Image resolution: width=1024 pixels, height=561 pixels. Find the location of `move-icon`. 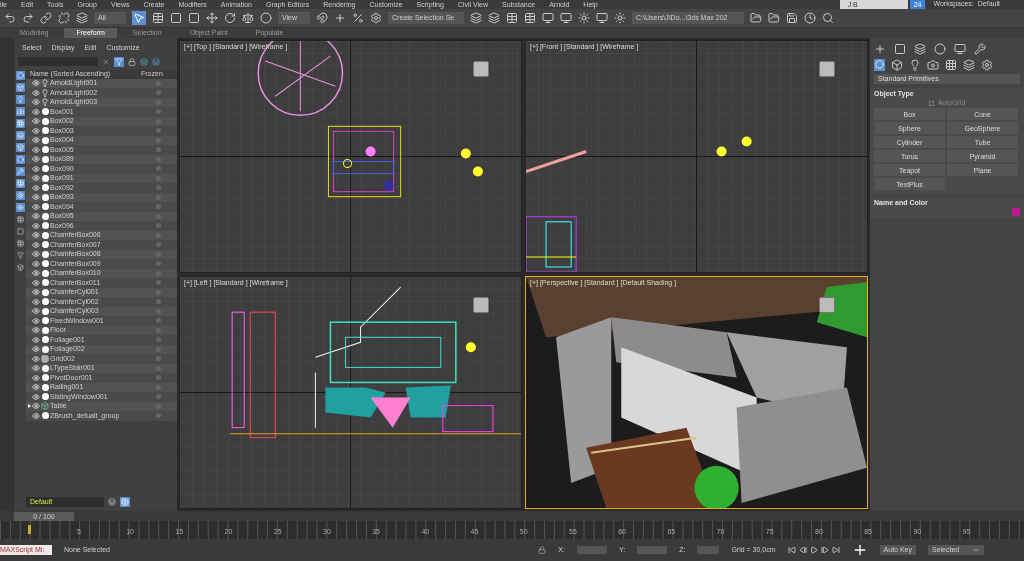

move-icon is located at coordinates (212, 18).